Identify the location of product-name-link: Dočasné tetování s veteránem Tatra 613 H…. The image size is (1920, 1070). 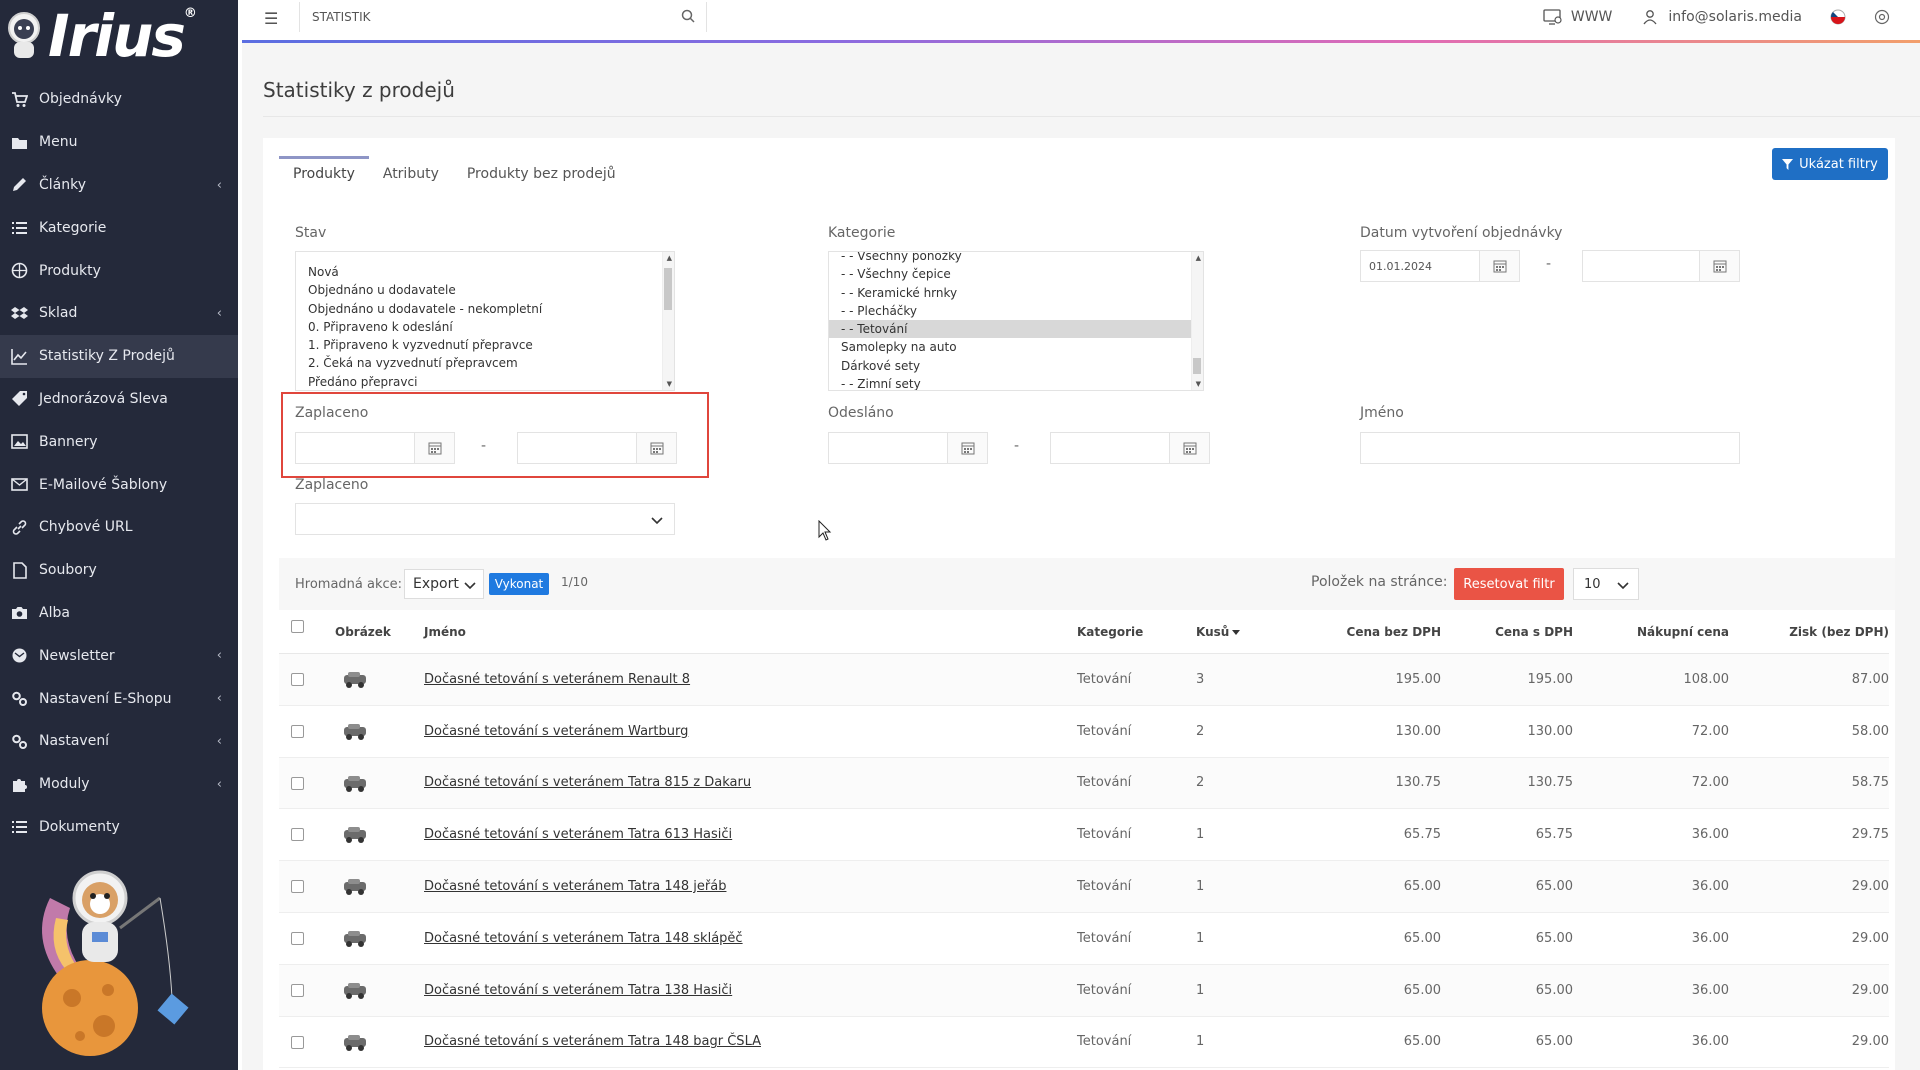
(578, 834).